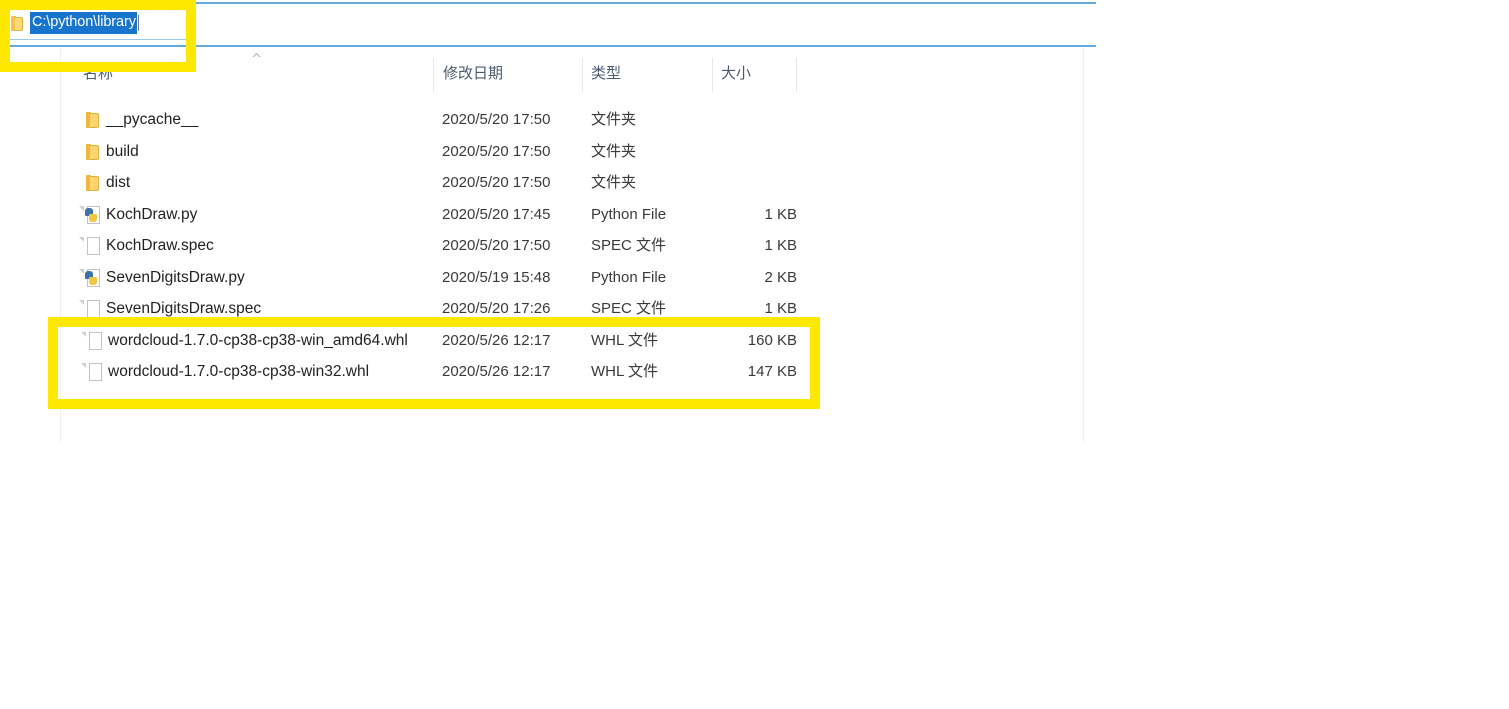 The height and width of the screenshot is (709, 1509). What do you see at coordinates (152, 120) in the screenshot?
I see `file-name-cell: __pycache__` at bounding box center [152, 120].